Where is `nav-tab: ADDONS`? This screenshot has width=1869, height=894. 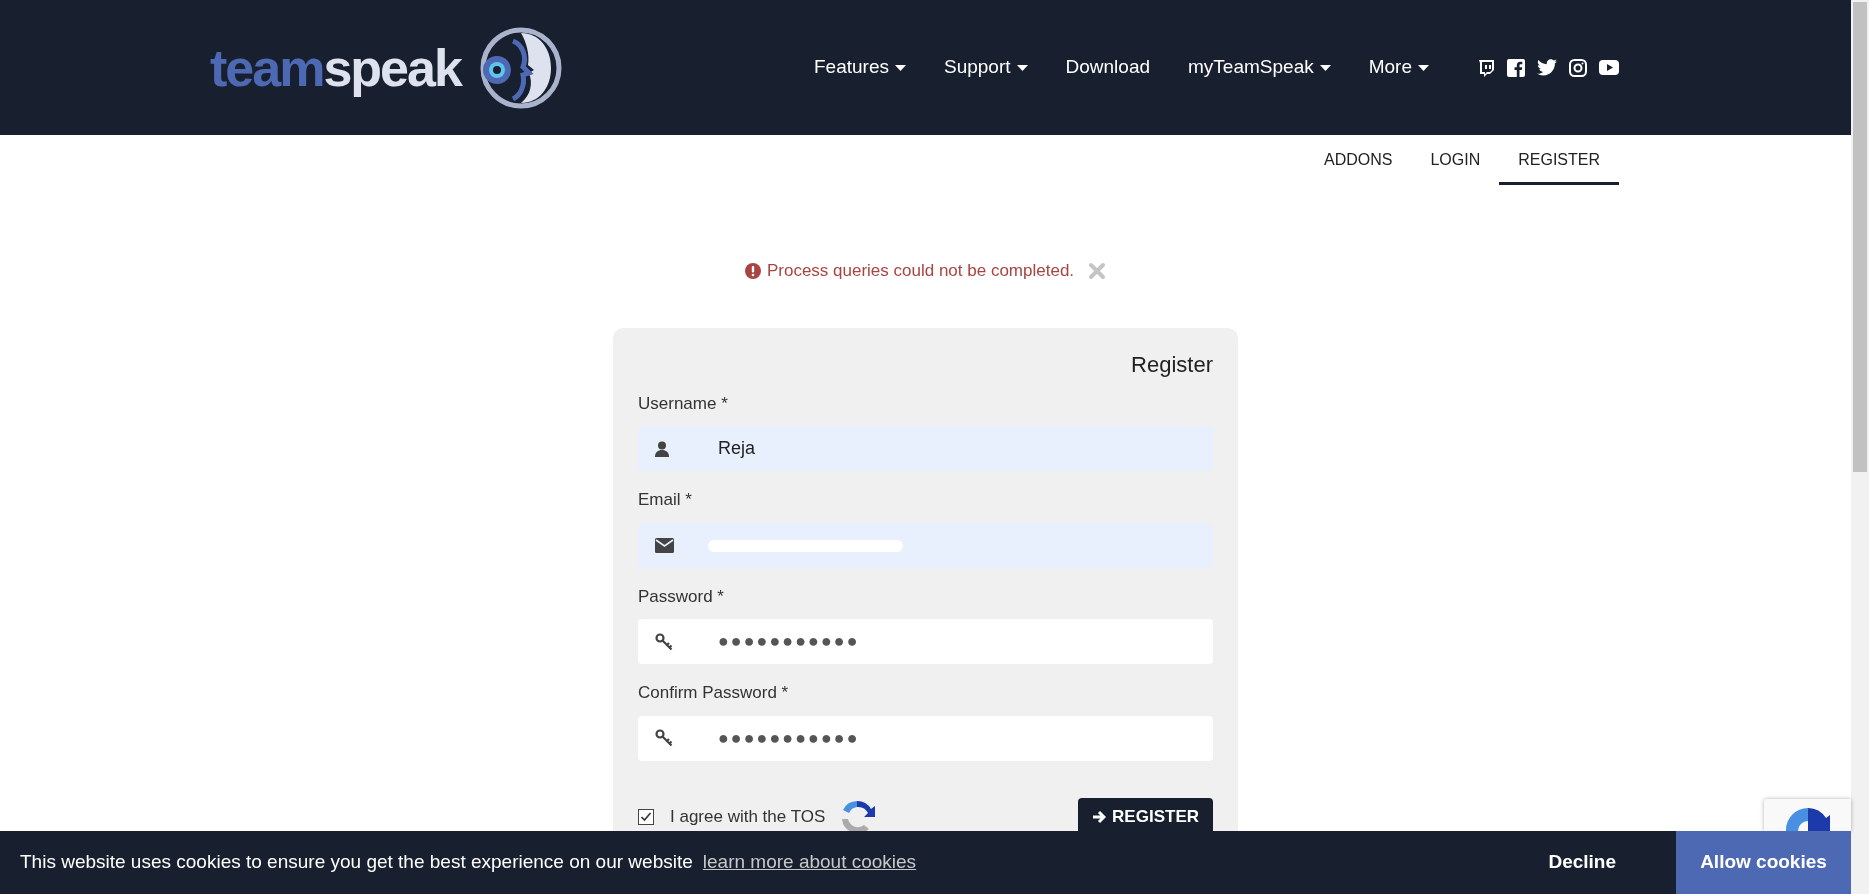 nav-tab: ADDONS is located at coordinates (1358, 160).